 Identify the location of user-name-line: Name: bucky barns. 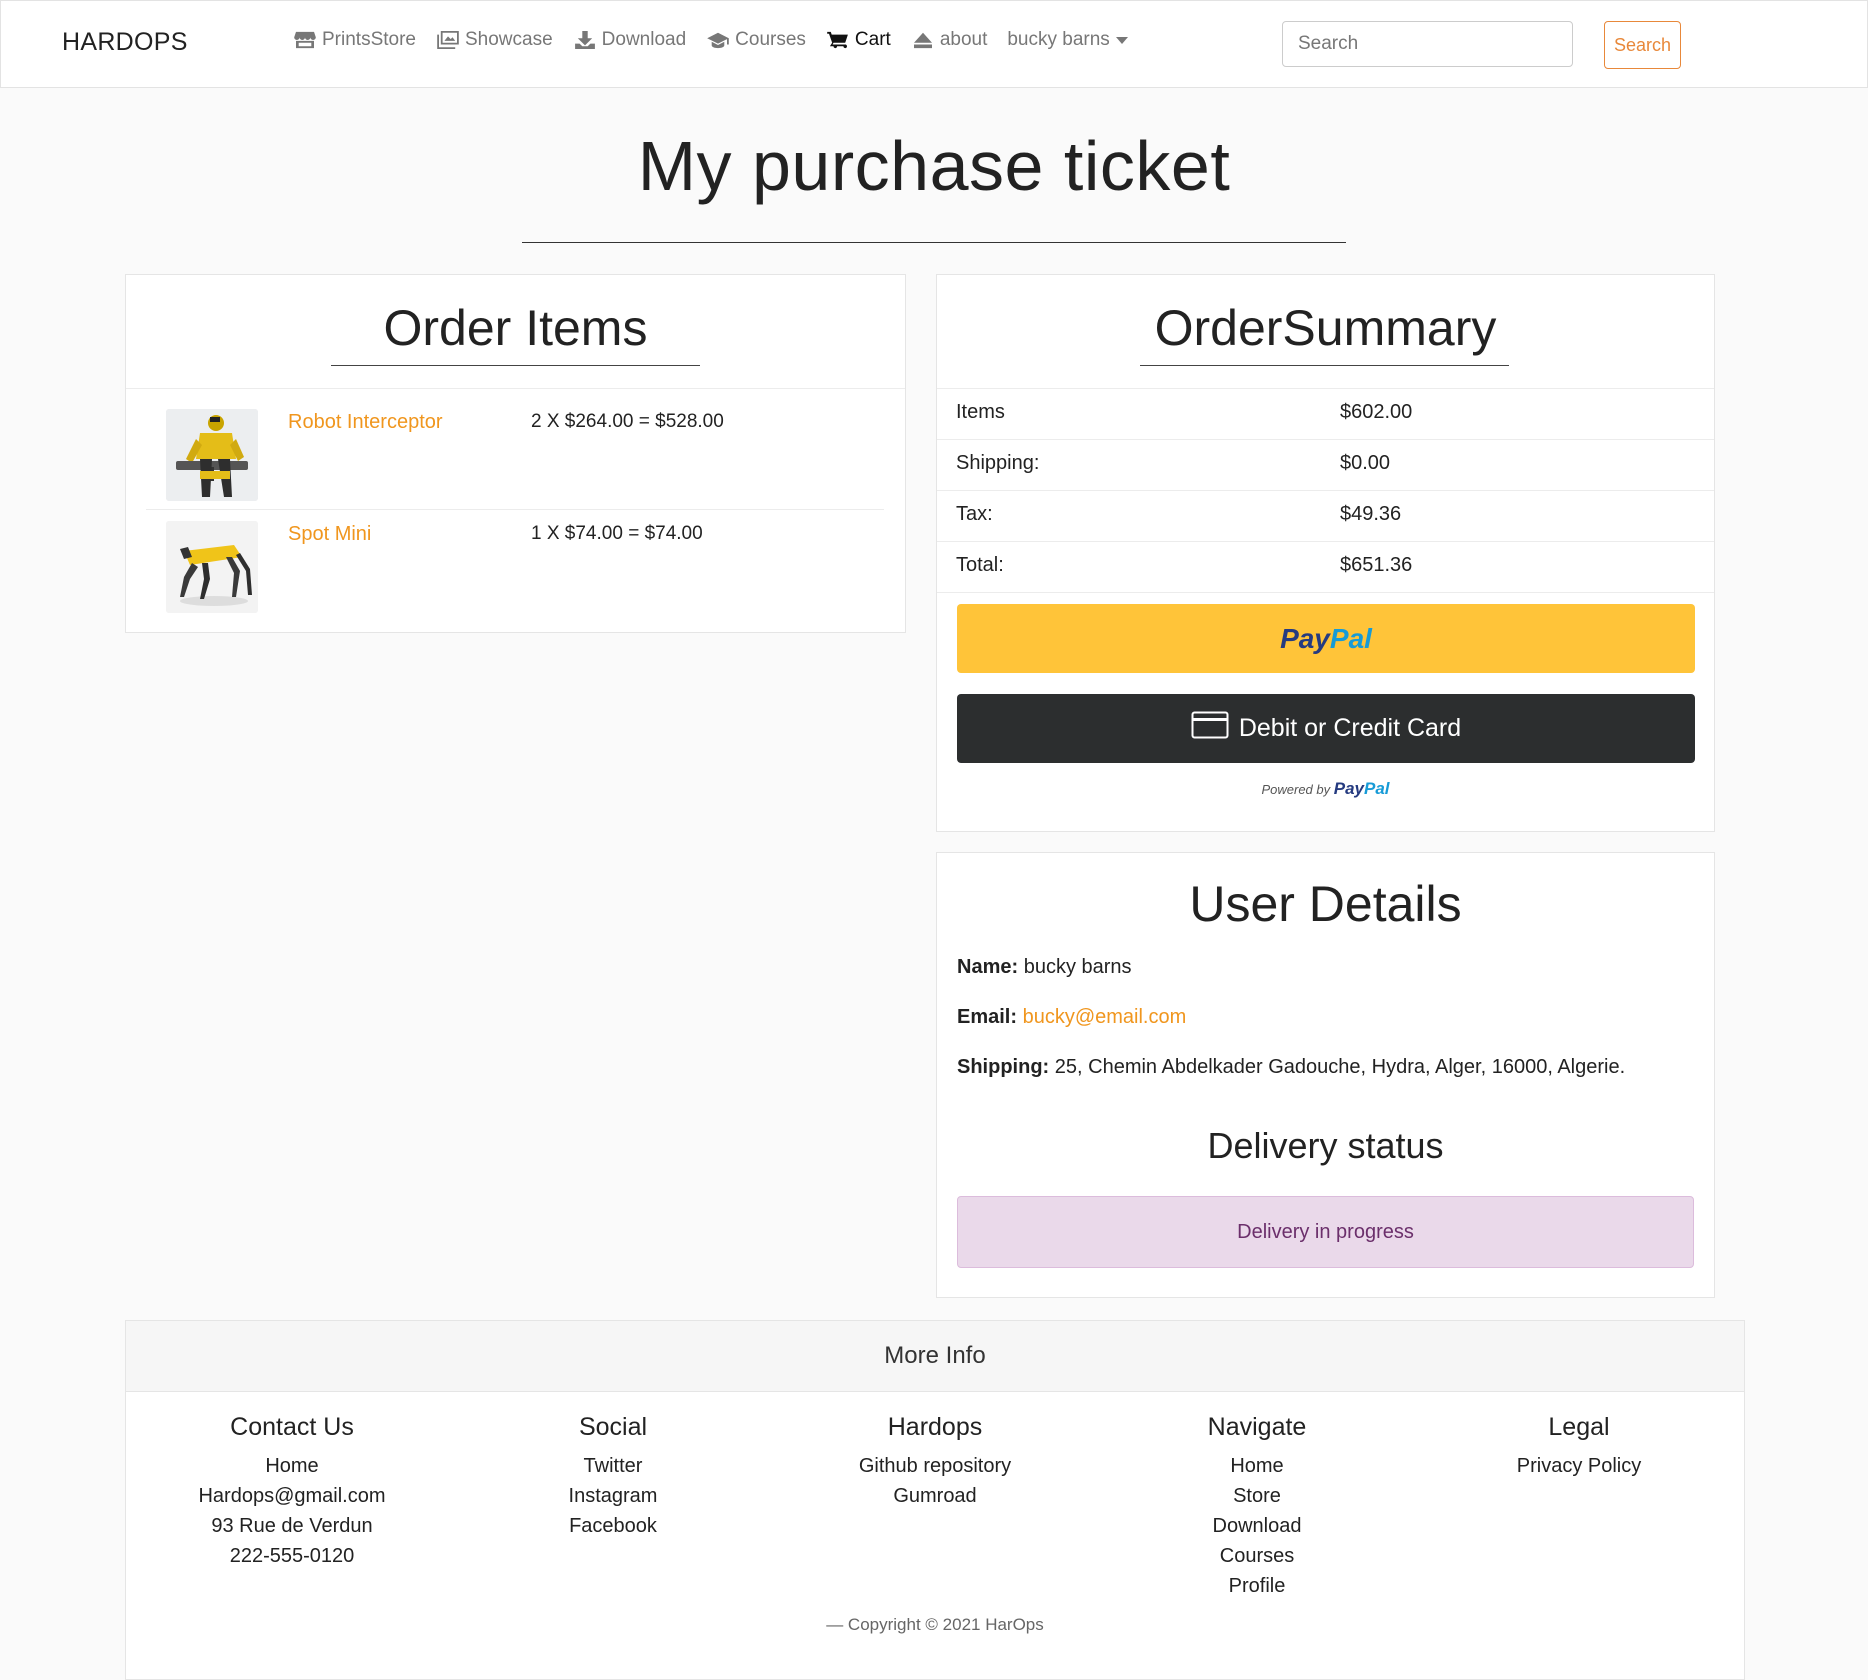
(1044, 967).